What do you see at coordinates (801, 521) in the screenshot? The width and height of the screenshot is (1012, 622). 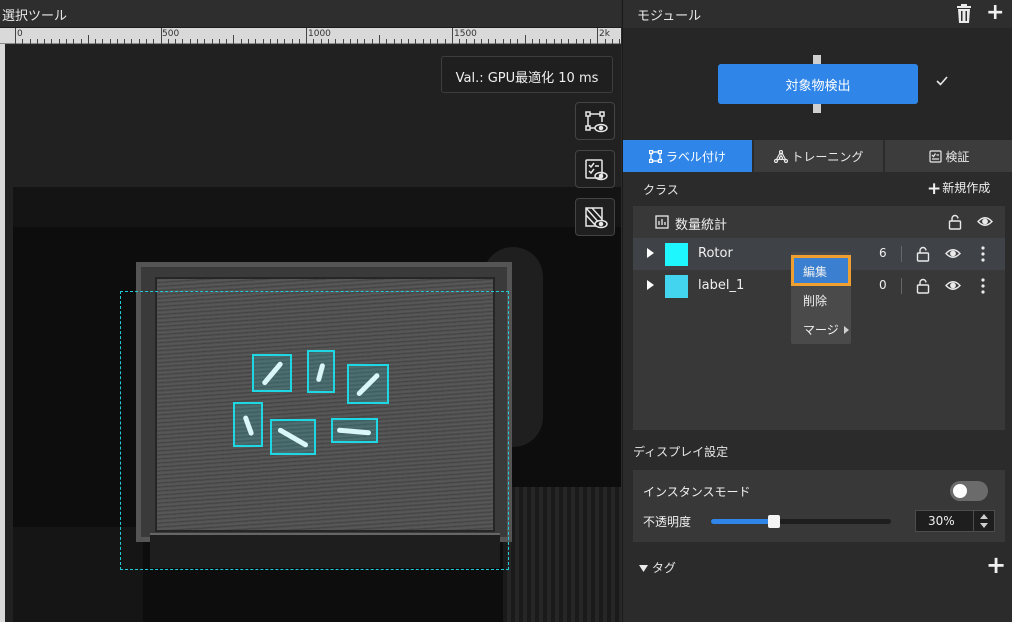 I see `opacity-slider` at bounding box center [801, 521].